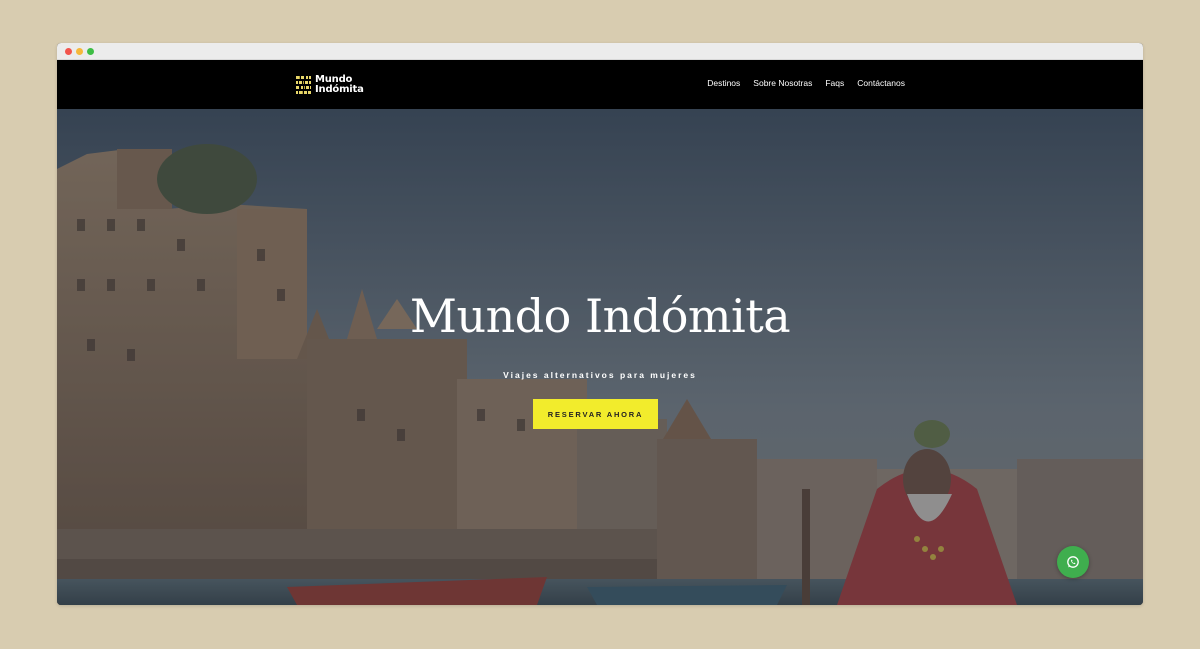  I want to click on nav-link-destinos: Destinos, so click(723, 83).